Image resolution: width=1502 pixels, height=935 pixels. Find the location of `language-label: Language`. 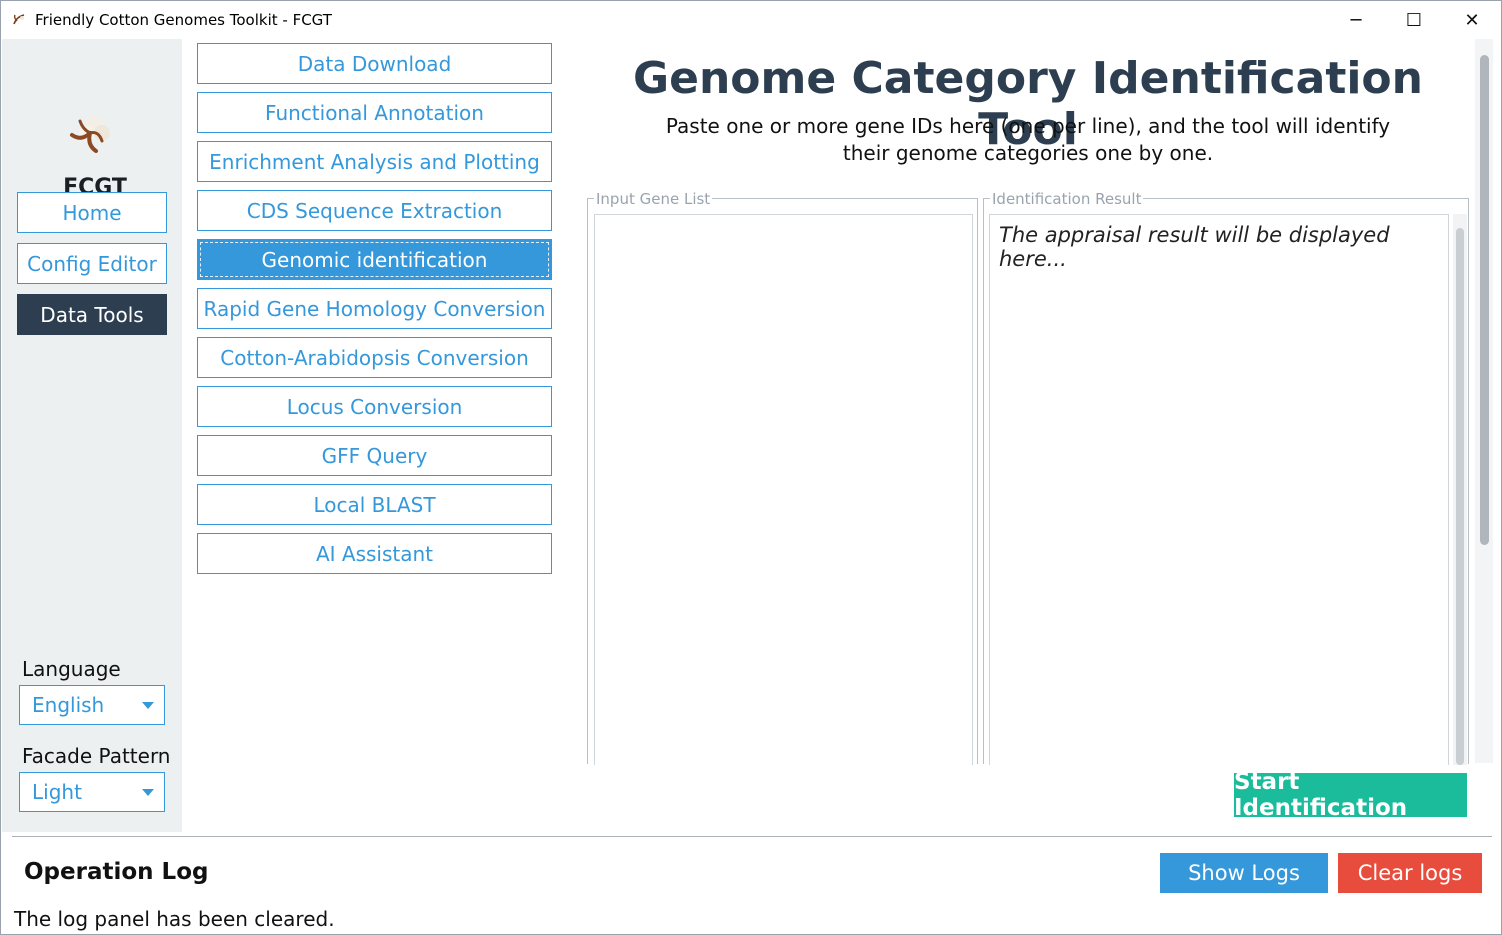

language-label: Language is located at coordinates (71, 669).